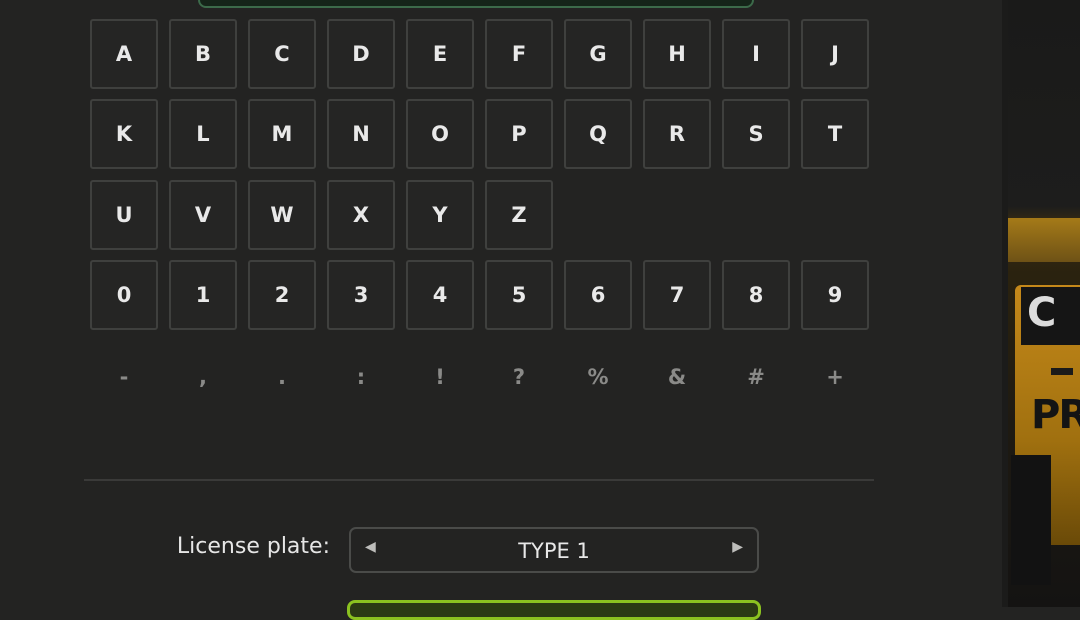 Image resolution: width=1080 pixels, height=620 pixels. Describe the element at coordinates (756, 134) in the screenshot. I see `key-s: S` at that location.